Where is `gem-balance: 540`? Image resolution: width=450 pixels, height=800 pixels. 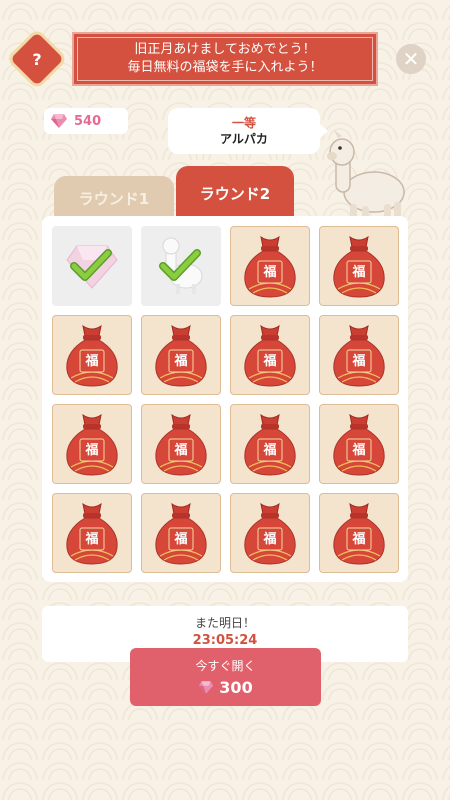
gem-balance: 540 is located at coordinates (86, 121).